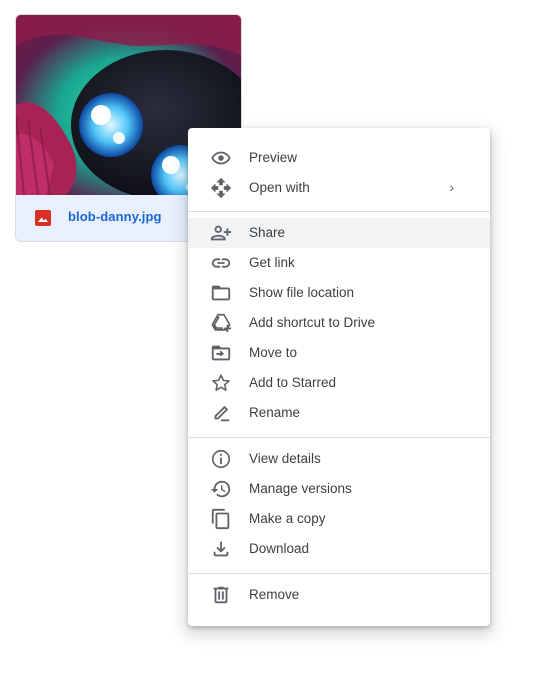 The image size is (540, 684). What do you see at coordinates (312, 322) in the screenshot?
I see `menu-item-label: Add shortcut to Drive` at bounding box center [312, 322].